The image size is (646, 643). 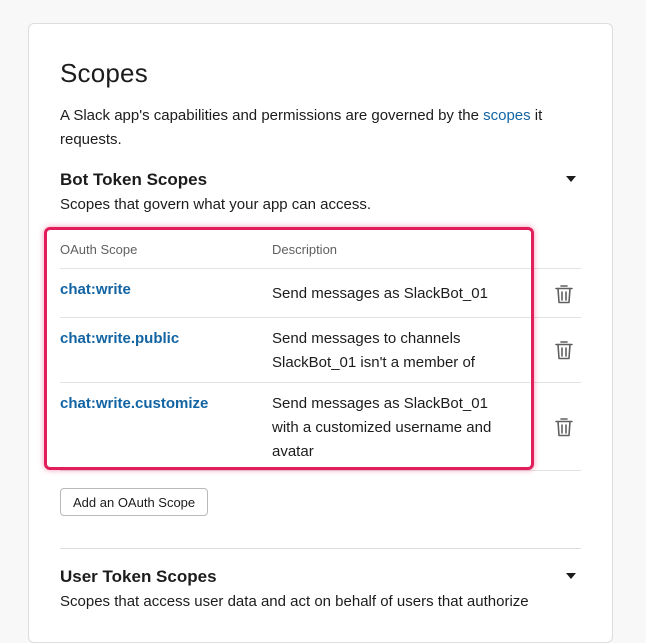 What do you see at coordinates (134, 403) in the screenshot?
I see `scope-name-chat-write-customize: chat:write.customize` at bounding box center [134, 403].